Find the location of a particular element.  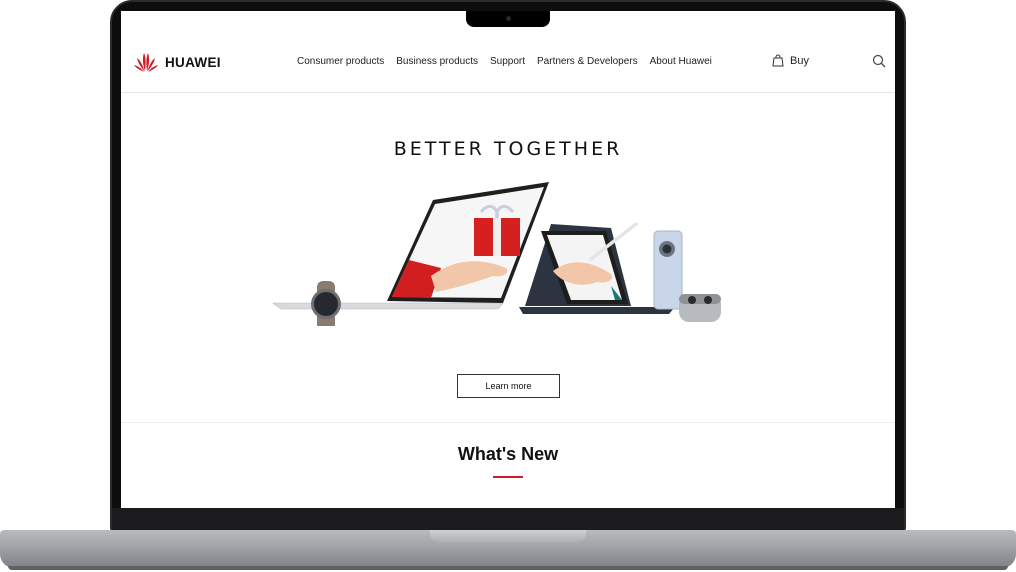

camera-icon is located at coordinates (508, 18).